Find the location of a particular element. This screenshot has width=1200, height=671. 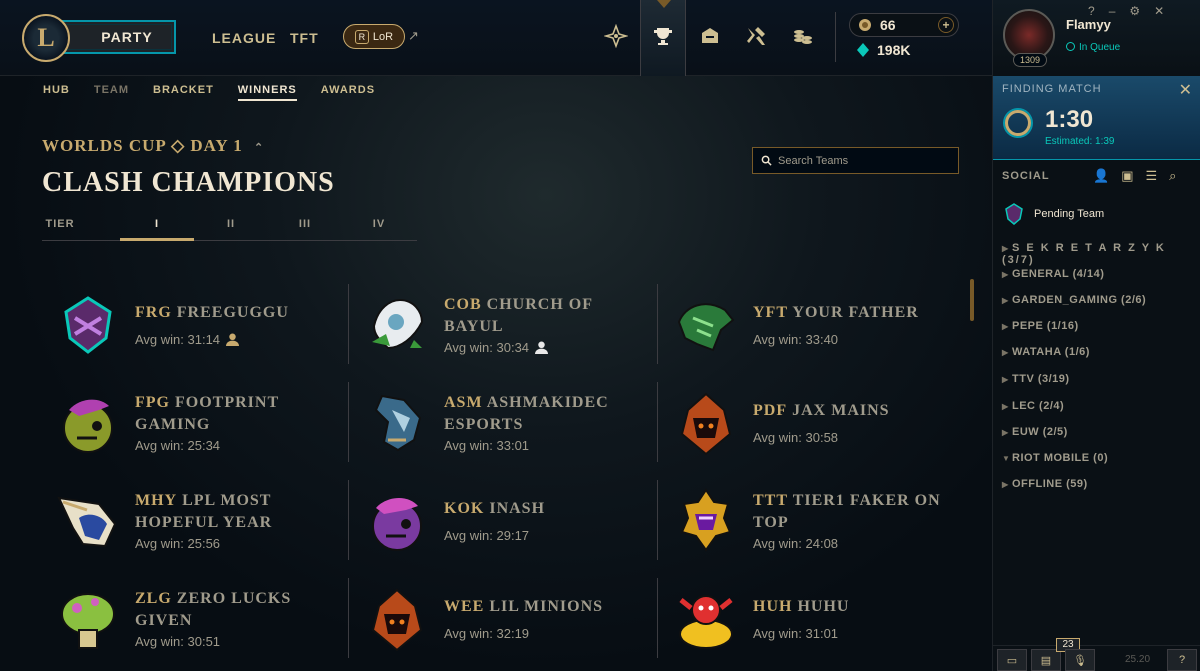

minimize-icon: – is located at coordinates (1112, 11).